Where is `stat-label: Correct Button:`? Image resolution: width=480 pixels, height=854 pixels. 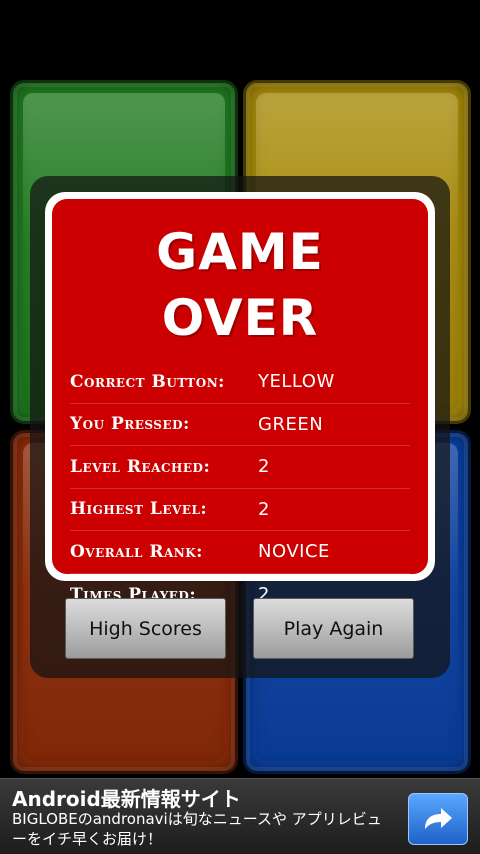 stat-label: Correct Button: is located at coordinates (147, 381).